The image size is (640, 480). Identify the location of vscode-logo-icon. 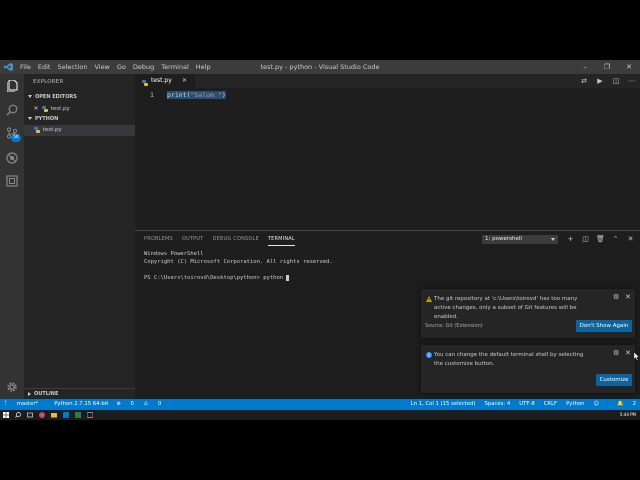
(8, 67).